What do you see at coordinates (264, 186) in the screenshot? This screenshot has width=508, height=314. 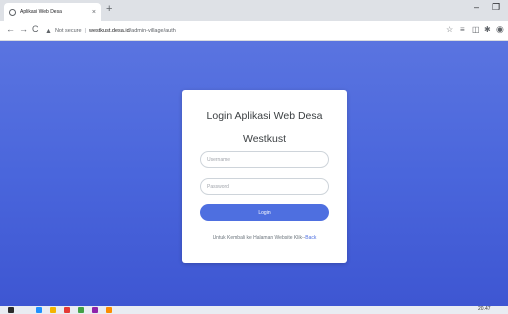 I see `password-field: Password` at bounding box center [264, 186].